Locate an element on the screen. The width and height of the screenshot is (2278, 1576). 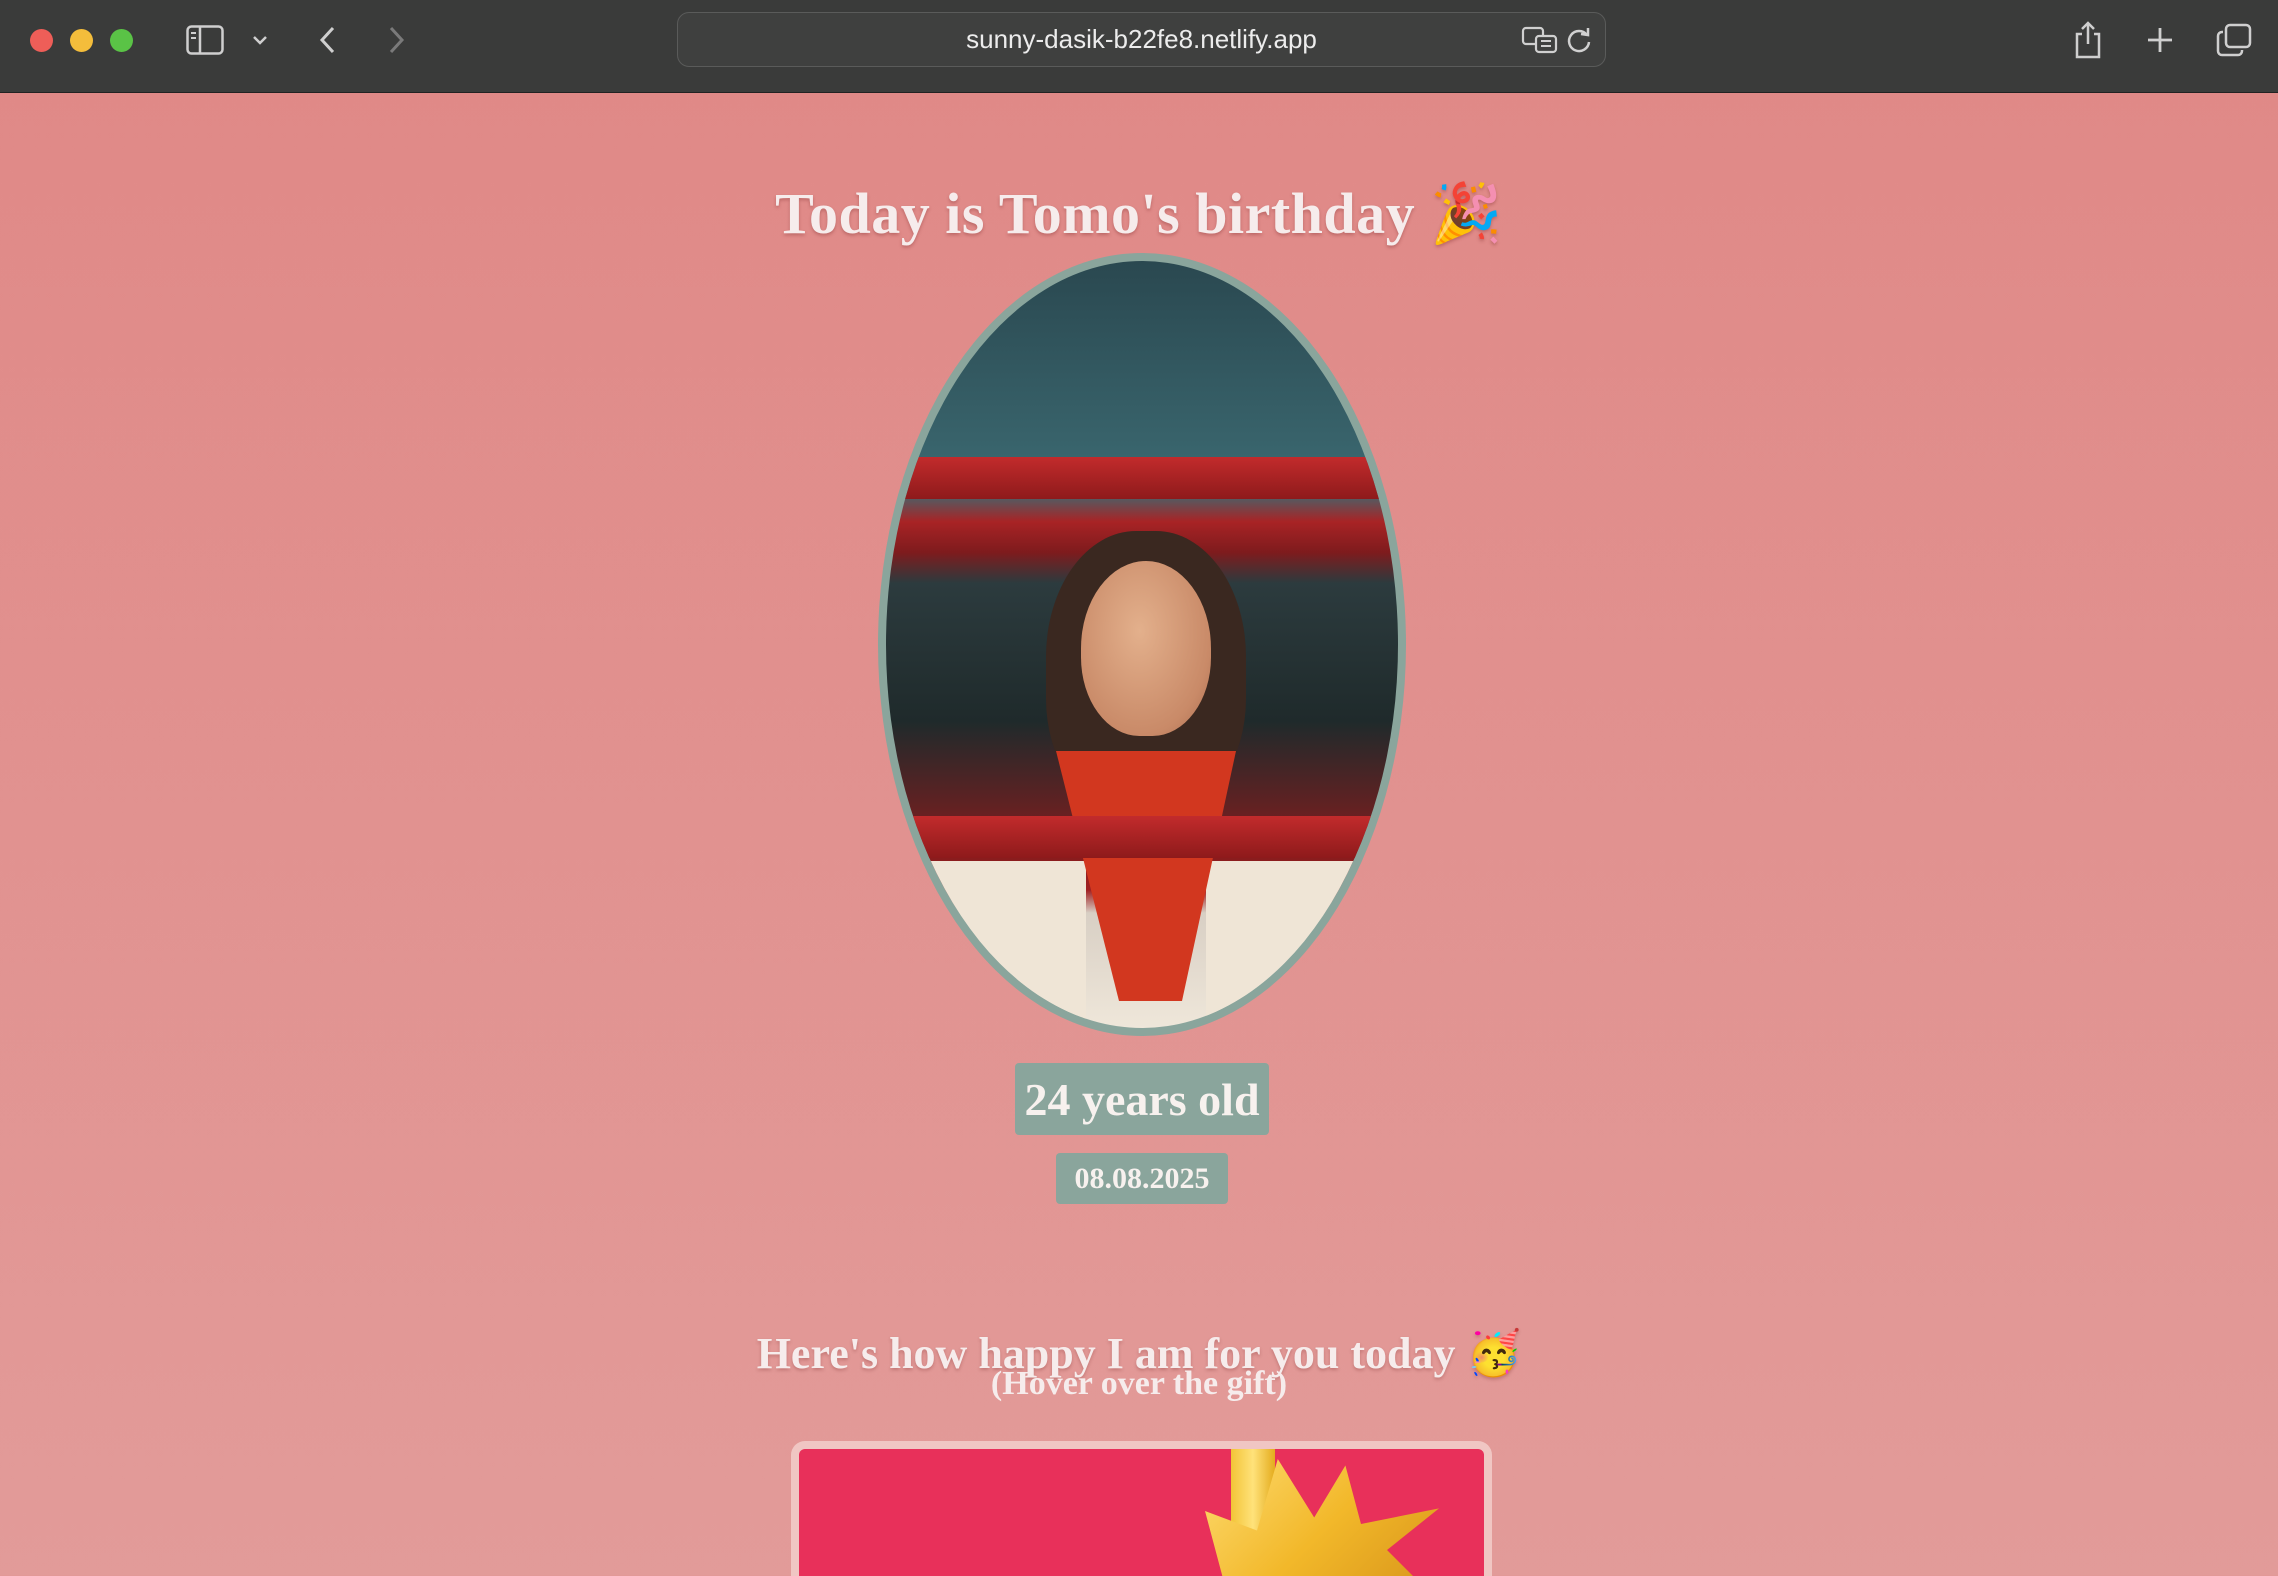
forward-arrow-icon is located at coordinates (397, 40).